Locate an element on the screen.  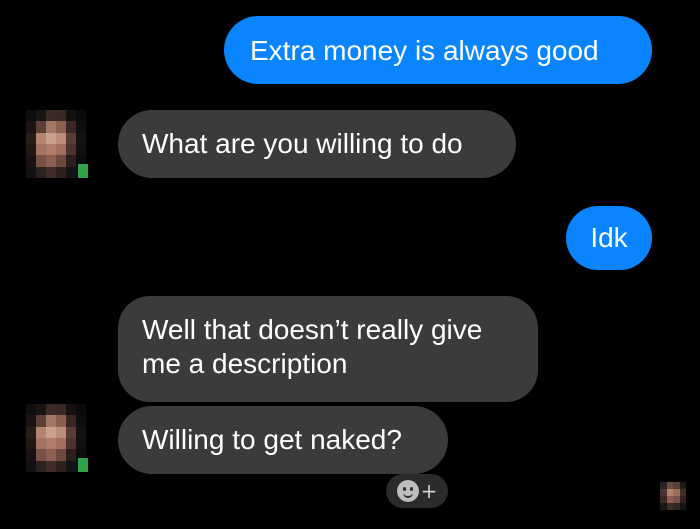
received-message-bubble: What are you willing to do is located at coordinates (317, 144).